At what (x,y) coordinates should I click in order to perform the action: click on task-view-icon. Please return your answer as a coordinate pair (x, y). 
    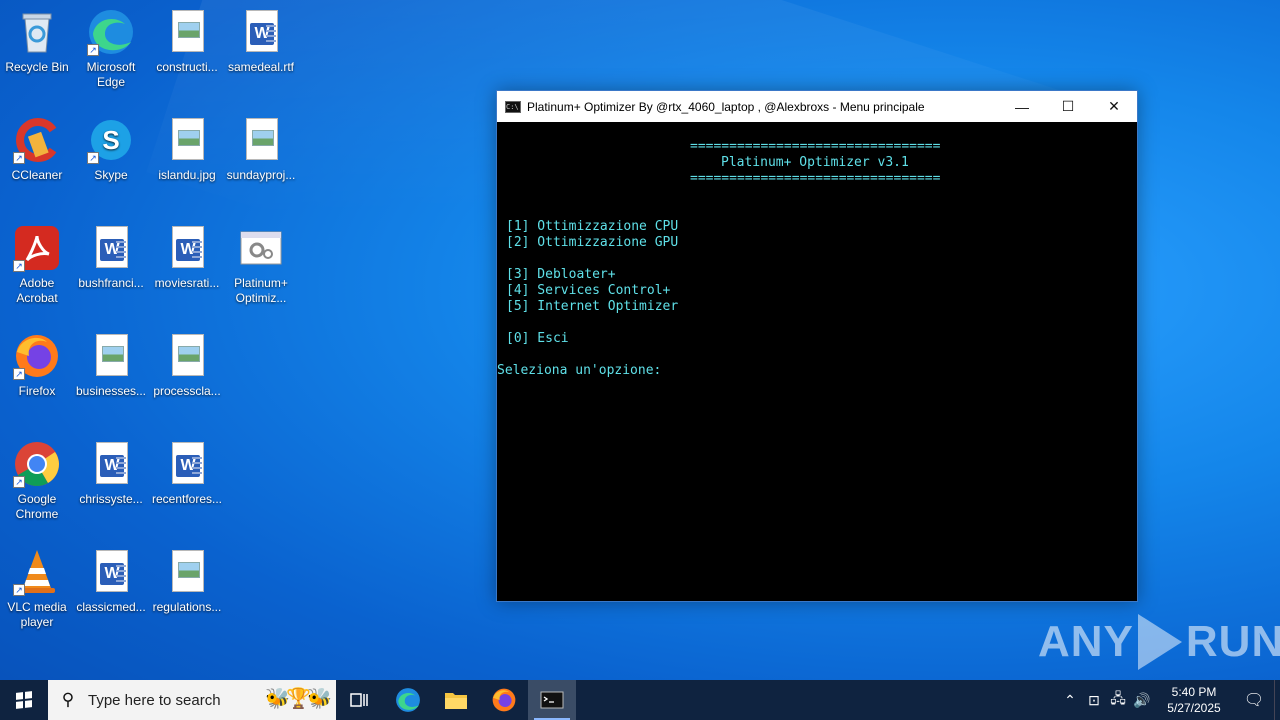
    Looking at the image, I should click on (359, 700).